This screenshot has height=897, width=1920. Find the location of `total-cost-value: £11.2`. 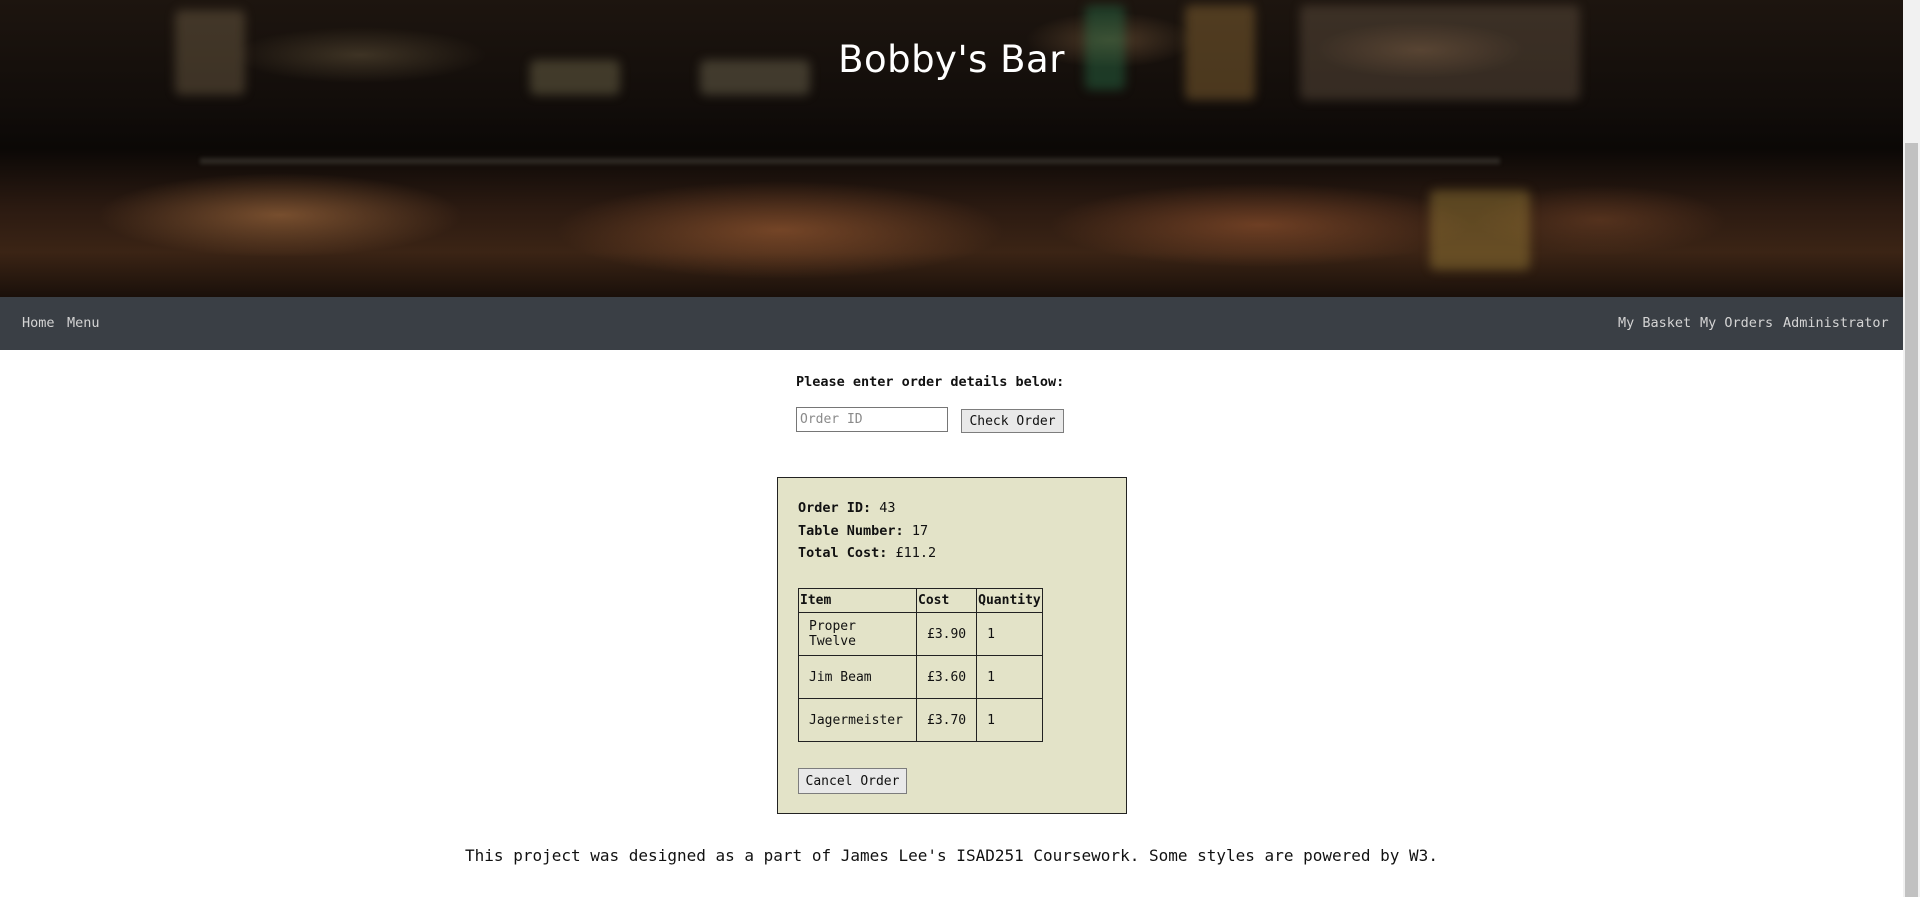

total-cost-value: £11.2 is located at coordinates (916, 553).